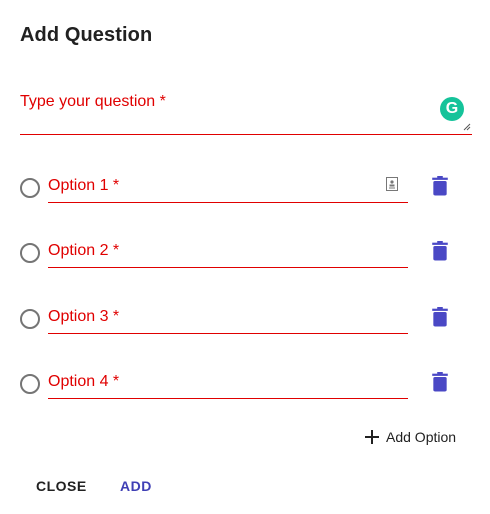 Image resolution: width=490 pixels, height=514 pixels. What do you see at coordinates (452, 109) in the screenshot?
I see `grammarly-icon: G` at bounding box center [452, 109].